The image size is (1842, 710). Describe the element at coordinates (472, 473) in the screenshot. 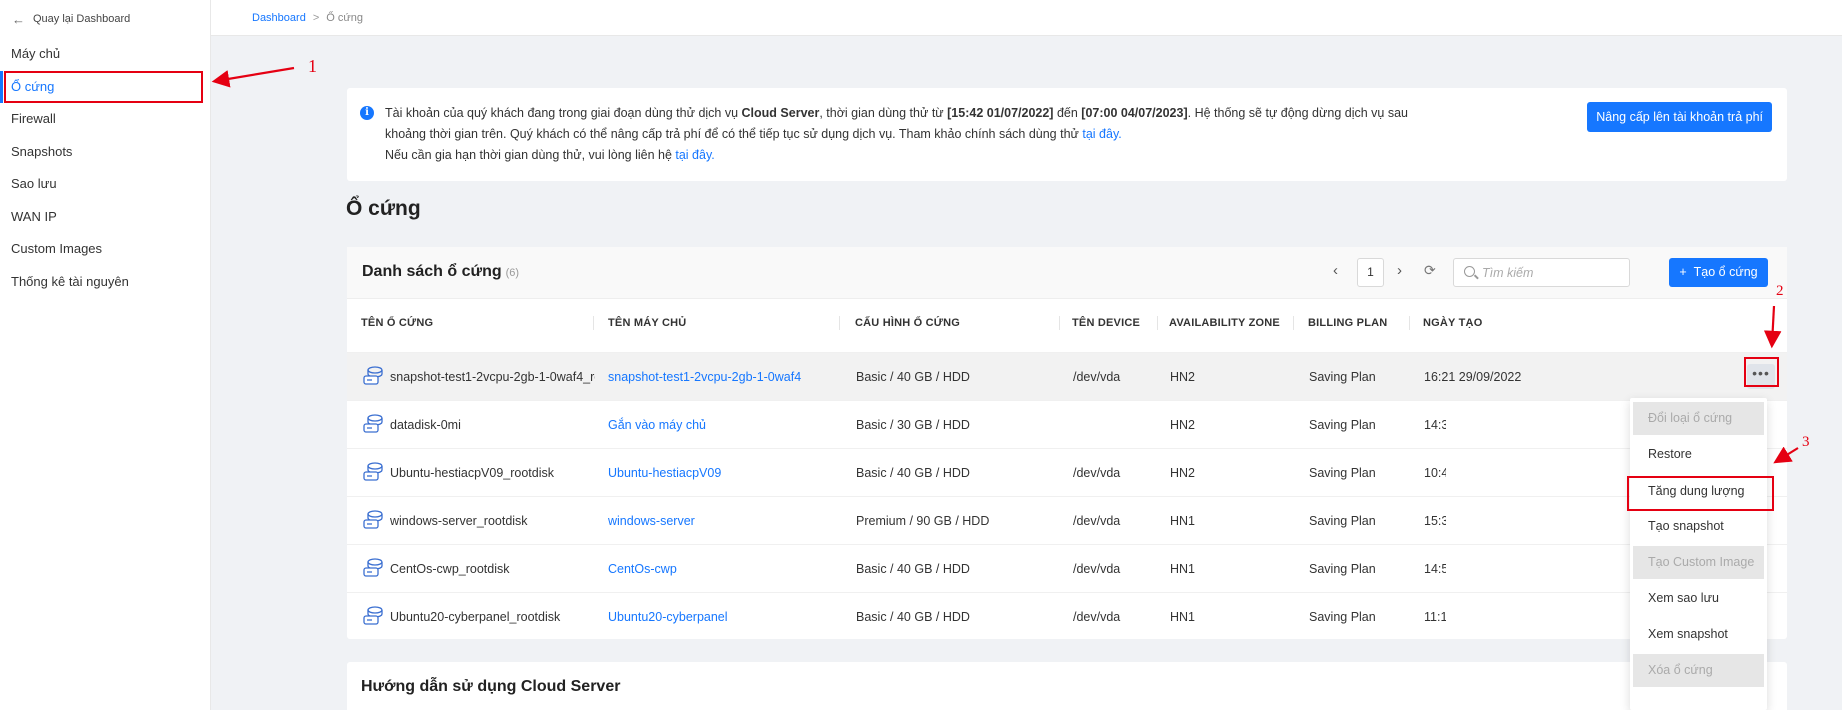

I see `disk-name-cell: Ubuntu-hestiacpV09_rootdisk` at that location.